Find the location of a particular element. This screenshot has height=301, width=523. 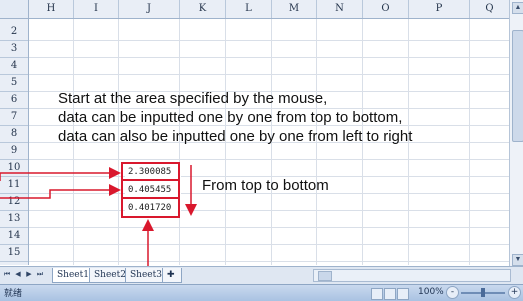

arrow-to-third-cell is located at coordinates (77, 244).